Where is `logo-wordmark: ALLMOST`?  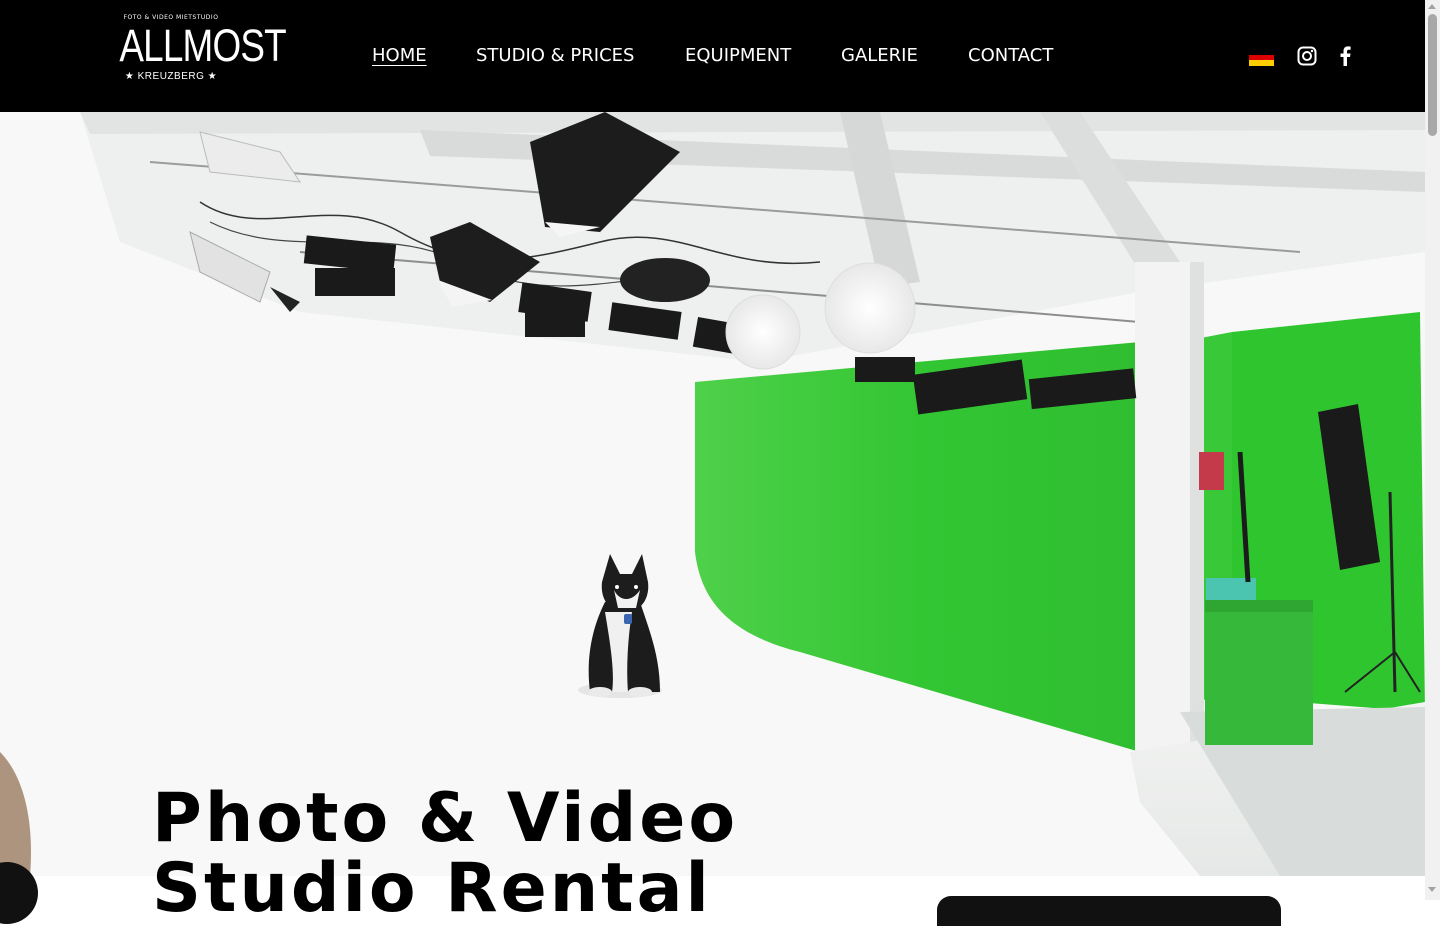
logo-wordmark: ALLMOST is located at coordinates (202, 45).